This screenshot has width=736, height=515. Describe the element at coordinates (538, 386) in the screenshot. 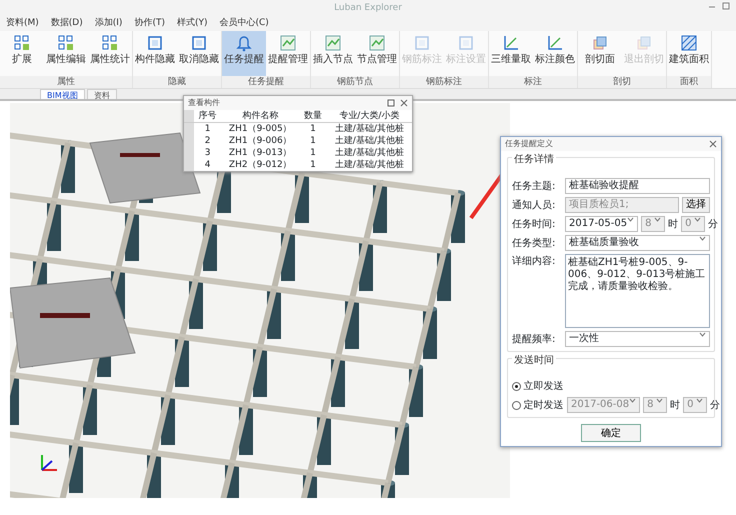

I see `radio-option: 立即发送` at that location.